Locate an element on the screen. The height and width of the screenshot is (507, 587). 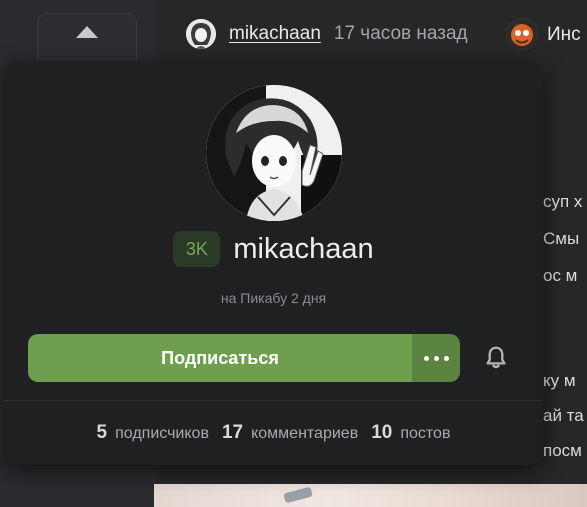
ellipsis-icon is located at coordinates (426, 358).